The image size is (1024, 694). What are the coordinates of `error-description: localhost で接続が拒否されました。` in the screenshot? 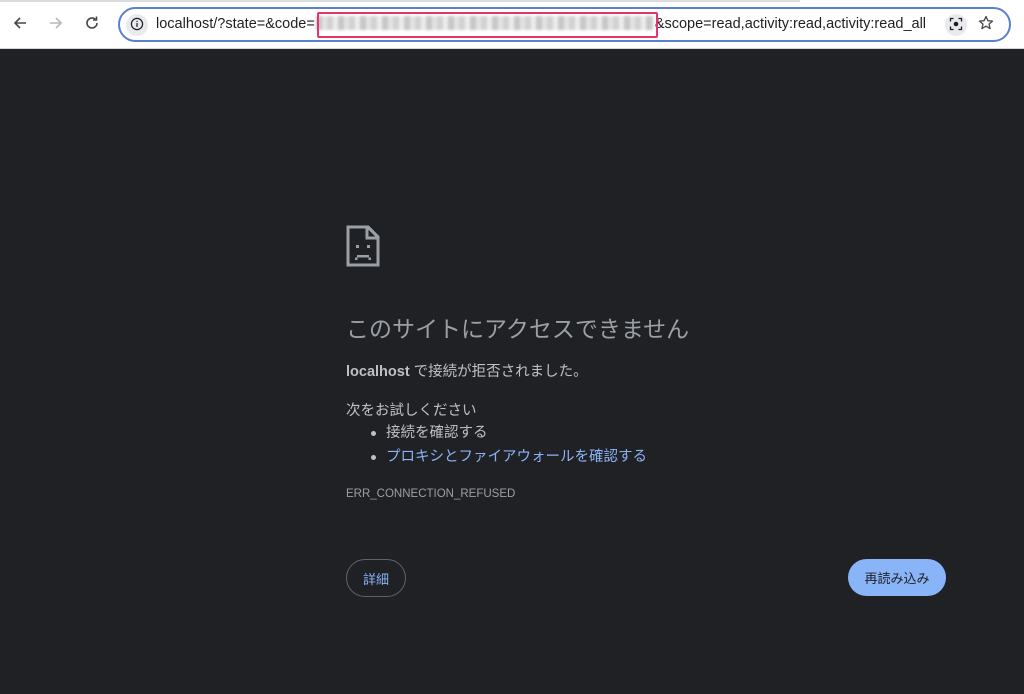 It's located at (467, 370).